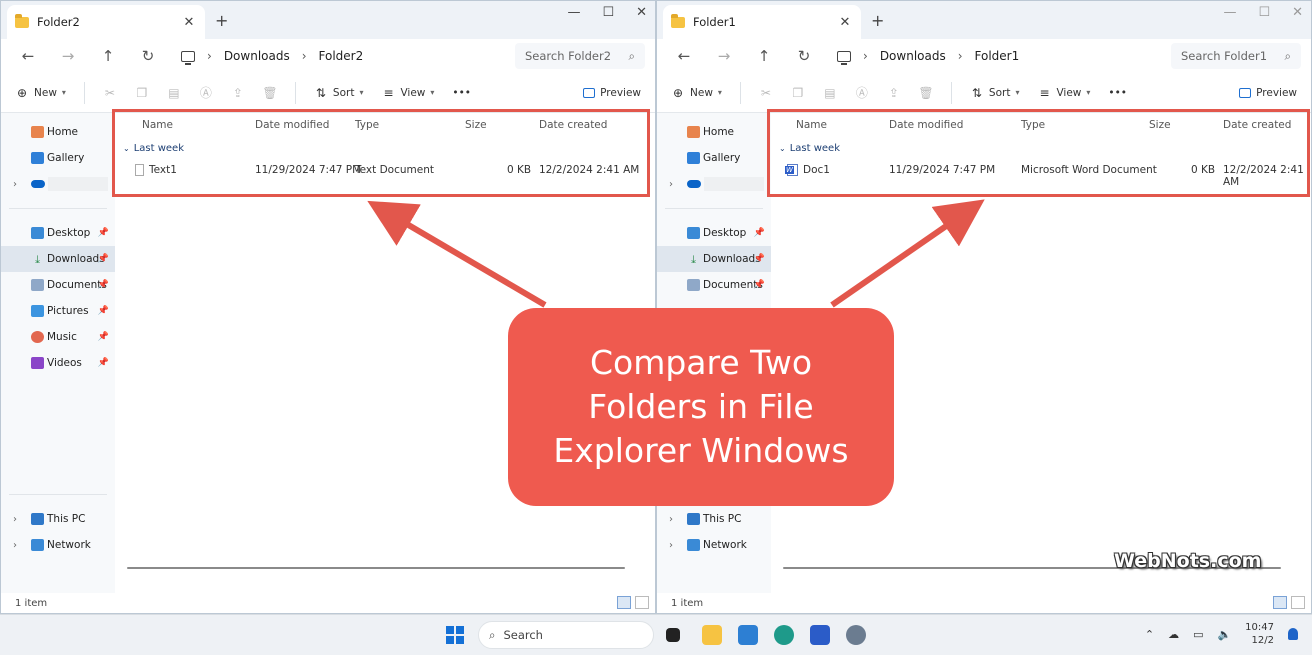  What do you see at coordinates (673, 635) in the screenshot?
I see `task-view-icon` at bounding box center [673, 635].